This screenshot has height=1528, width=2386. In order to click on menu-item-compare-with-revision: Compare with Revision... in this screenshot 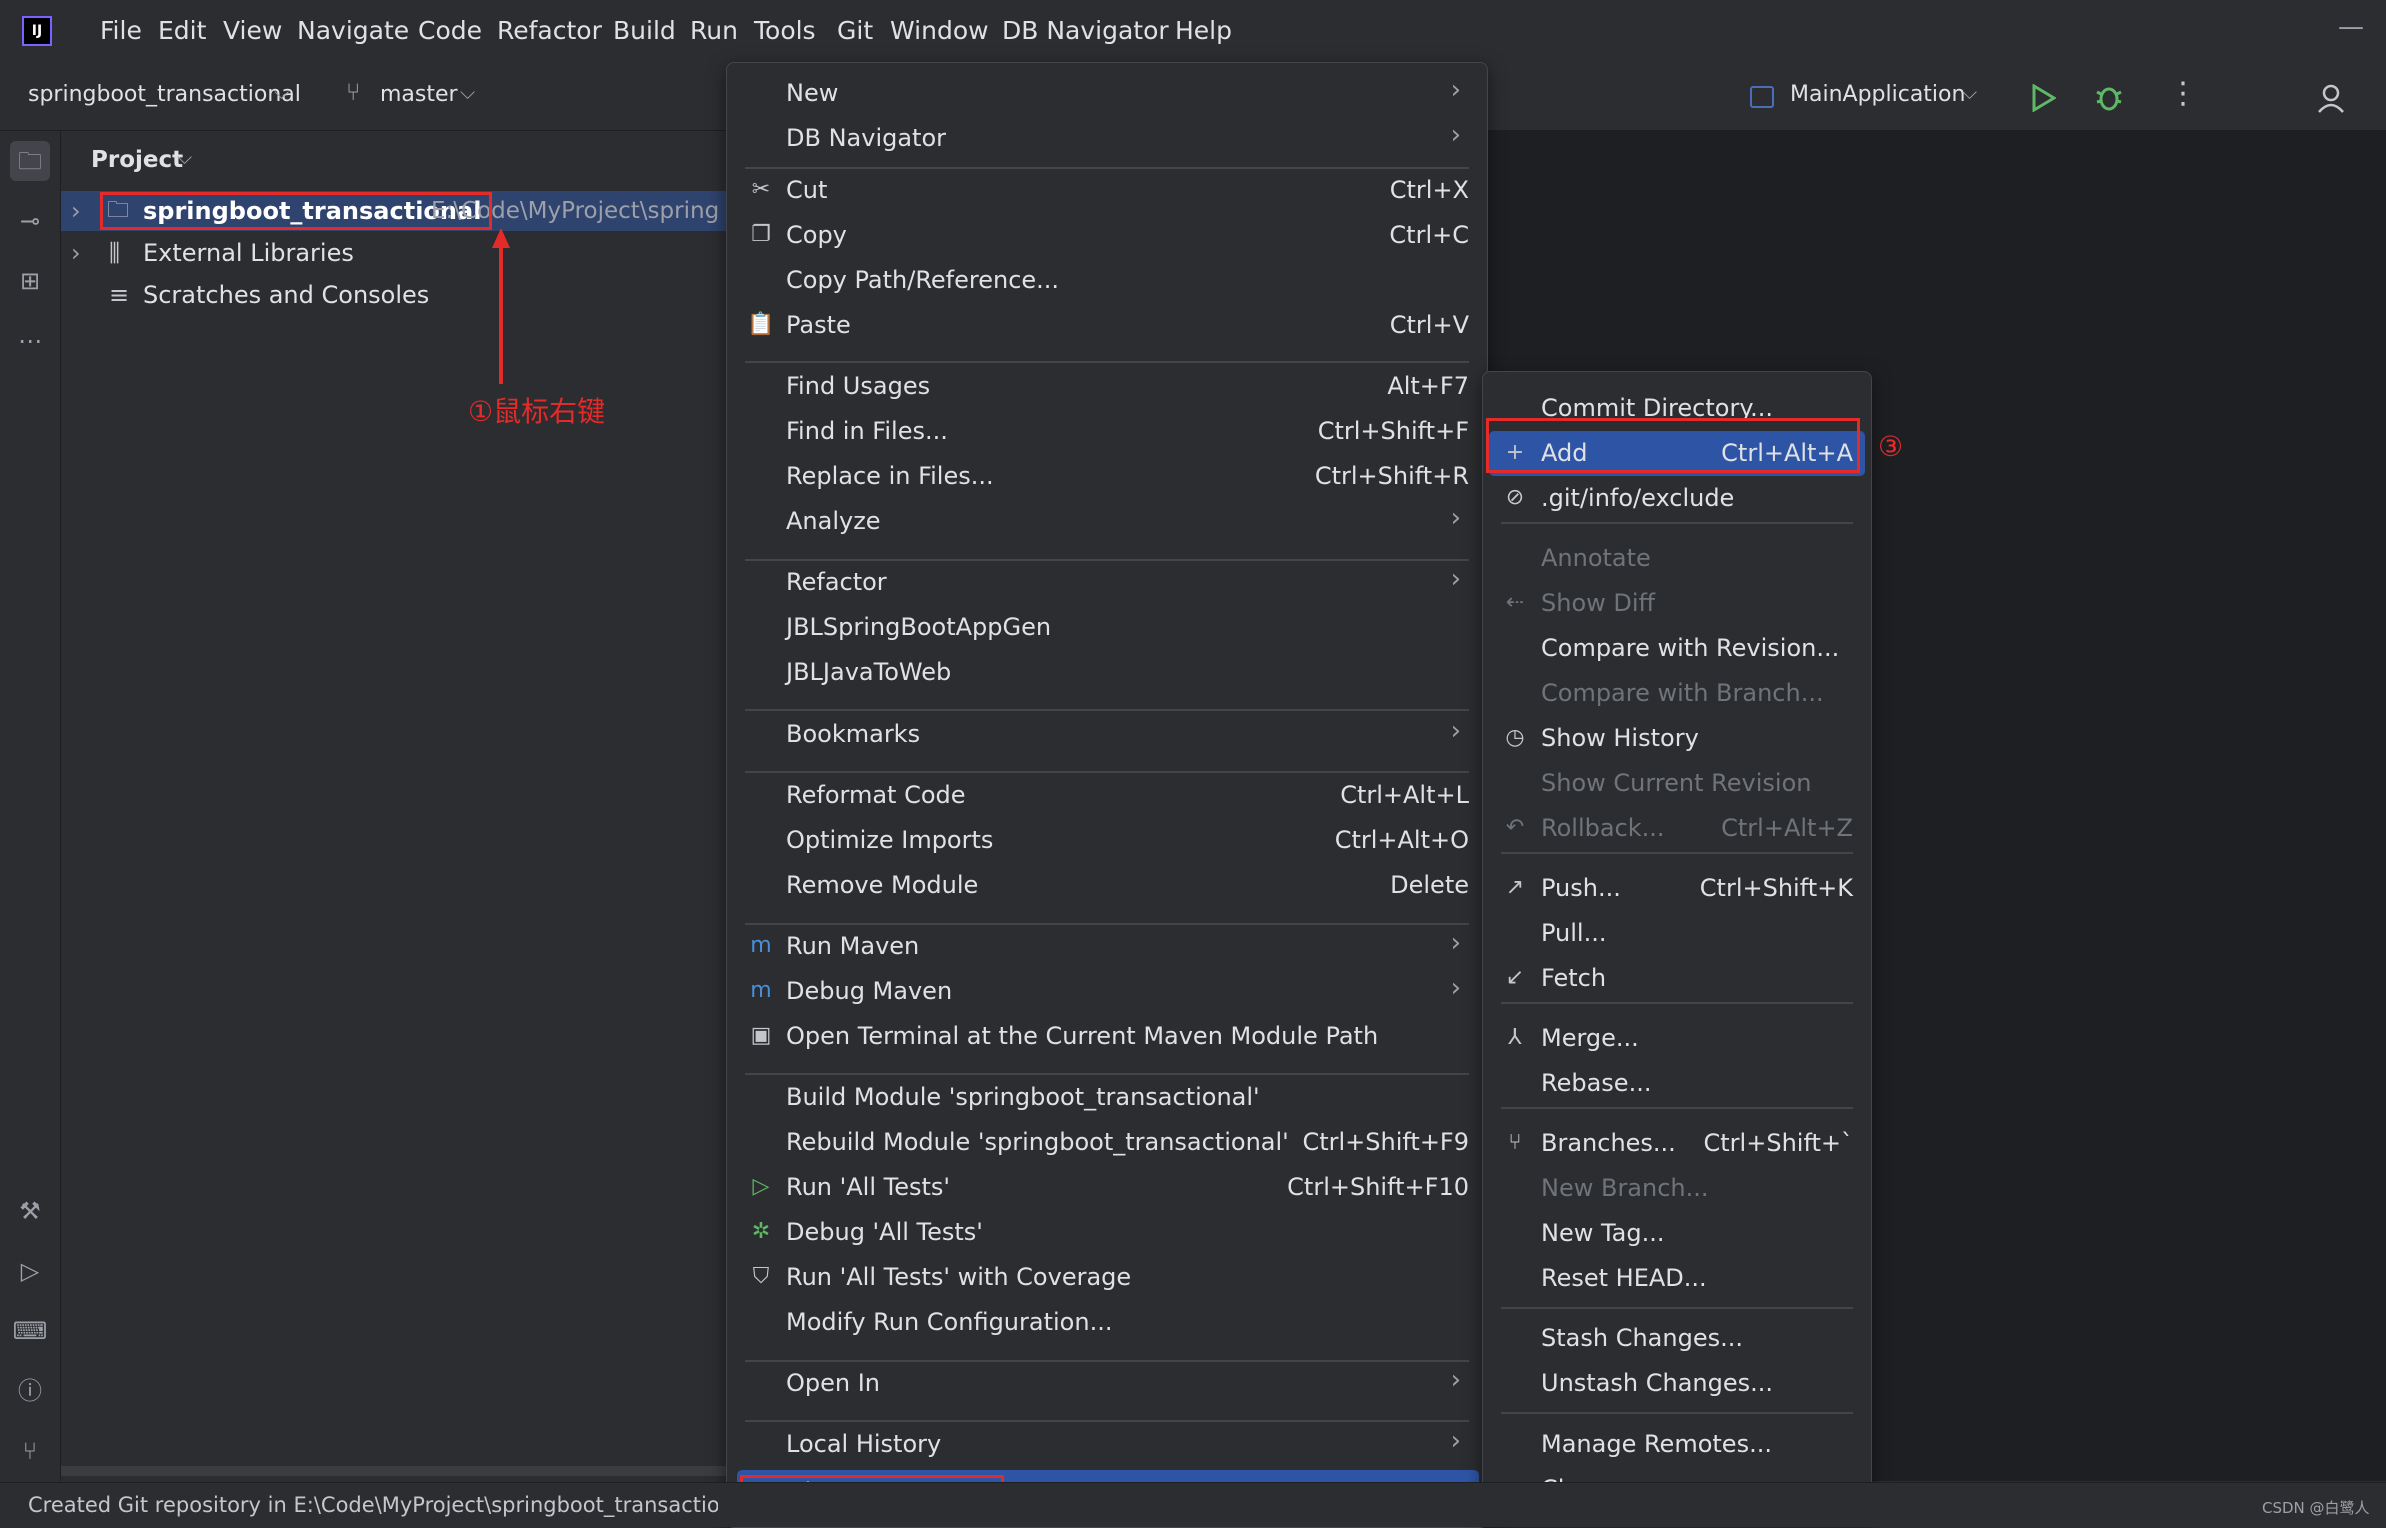, I will do `click(1677, 648)`.